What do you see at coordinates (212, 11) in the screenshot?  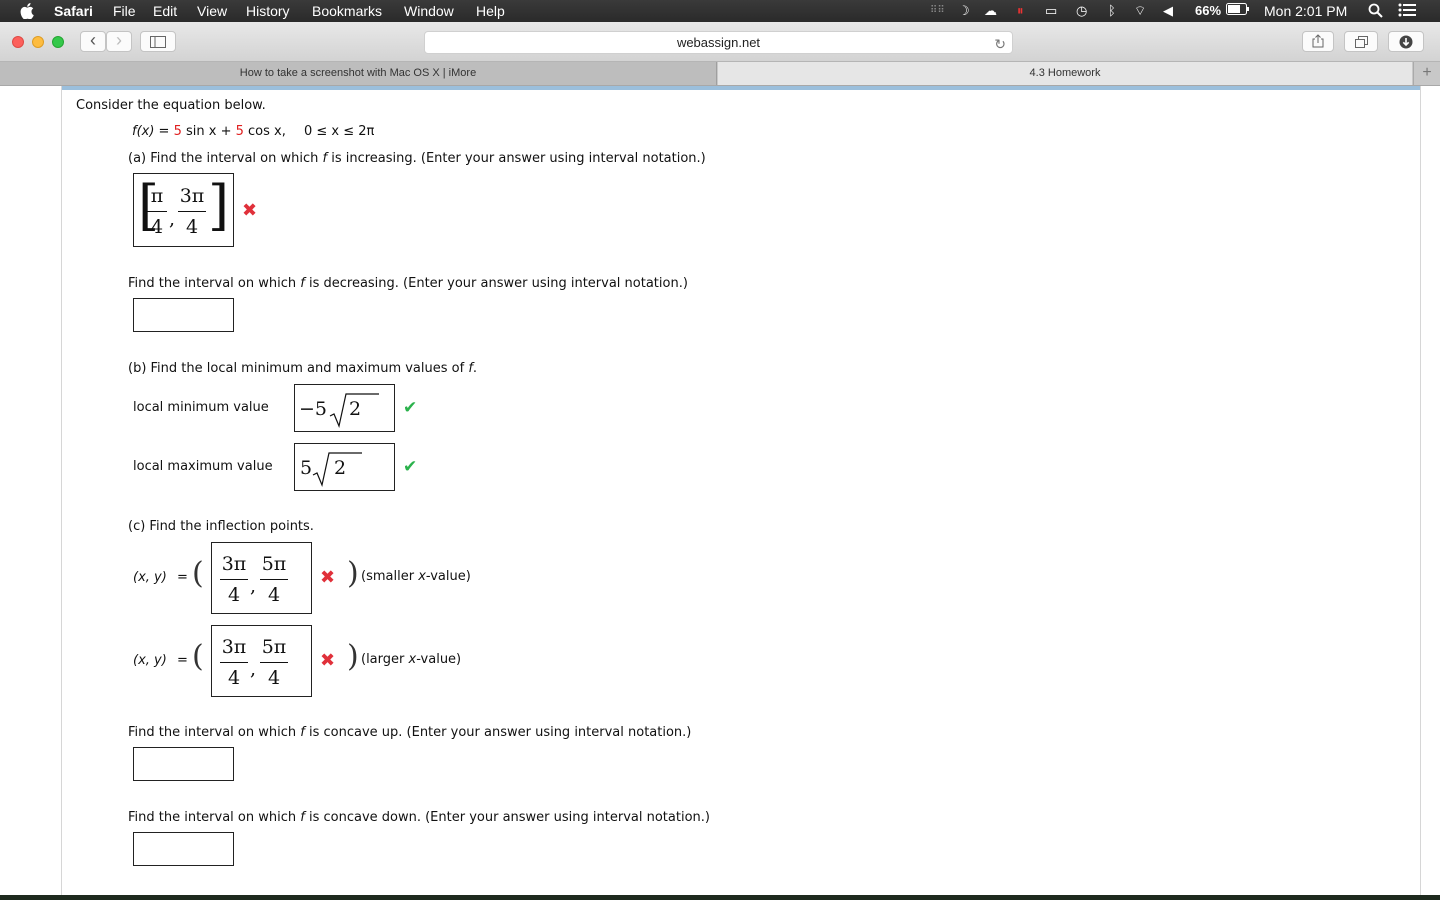 I see `menu-view: View` at bounding box center [212, 11].